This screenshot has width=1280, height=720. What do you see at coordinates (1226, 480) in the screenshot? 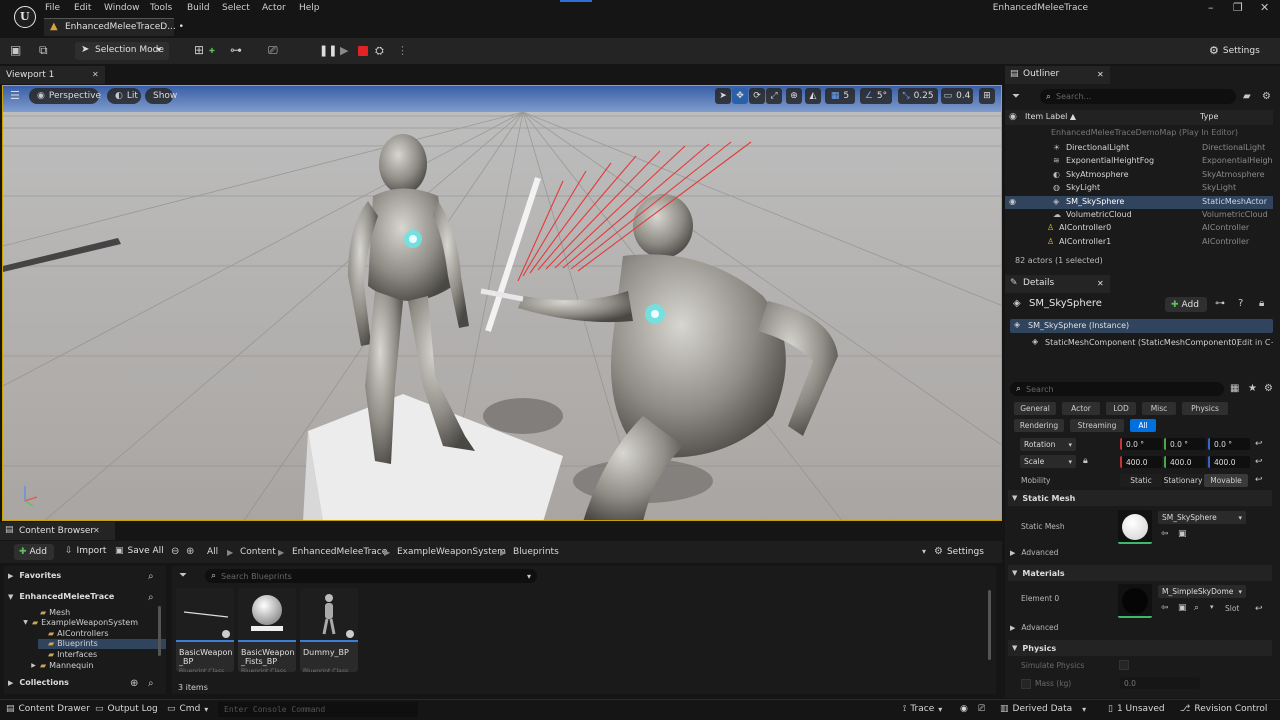
I see `mobility-movable: Movable` at bounding box center [1226, 480].